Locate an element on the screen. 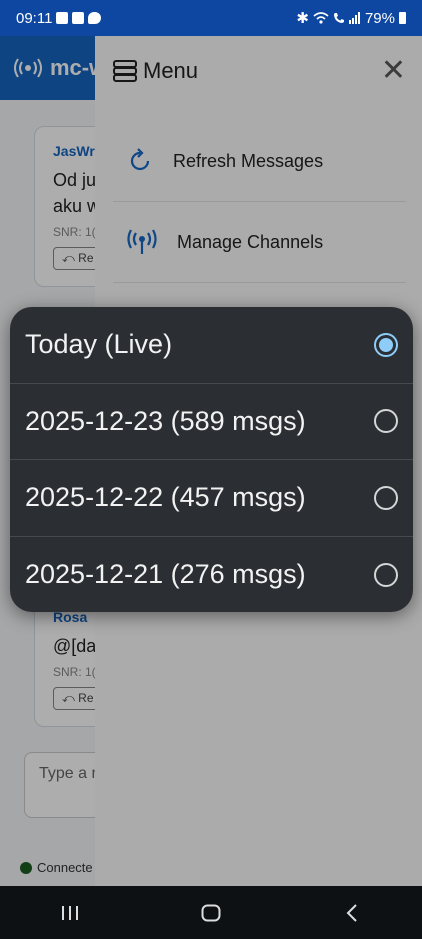  battery-level: 79% is located at coordinates (379, 18).